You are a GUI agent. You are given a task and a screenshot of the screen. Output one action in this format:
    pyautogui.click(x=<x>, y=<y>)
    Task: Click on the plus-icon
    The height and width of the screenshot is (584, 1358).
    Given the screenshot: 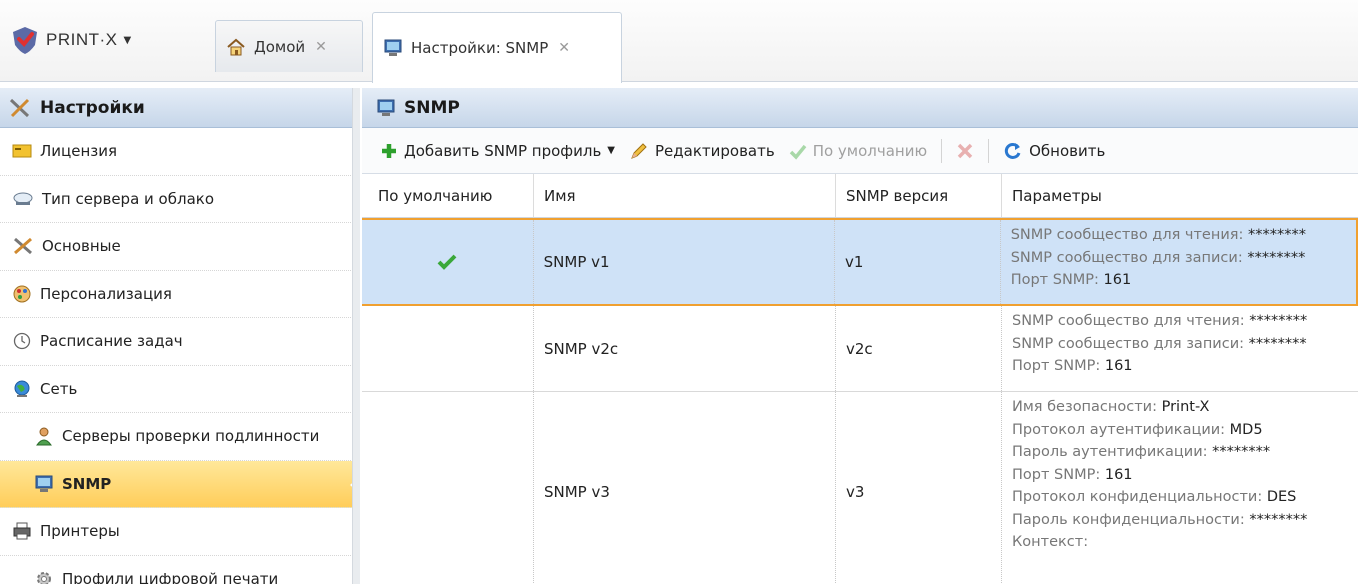 What is the action you would take?
    pyautogui.click(x=389, y=150)
    